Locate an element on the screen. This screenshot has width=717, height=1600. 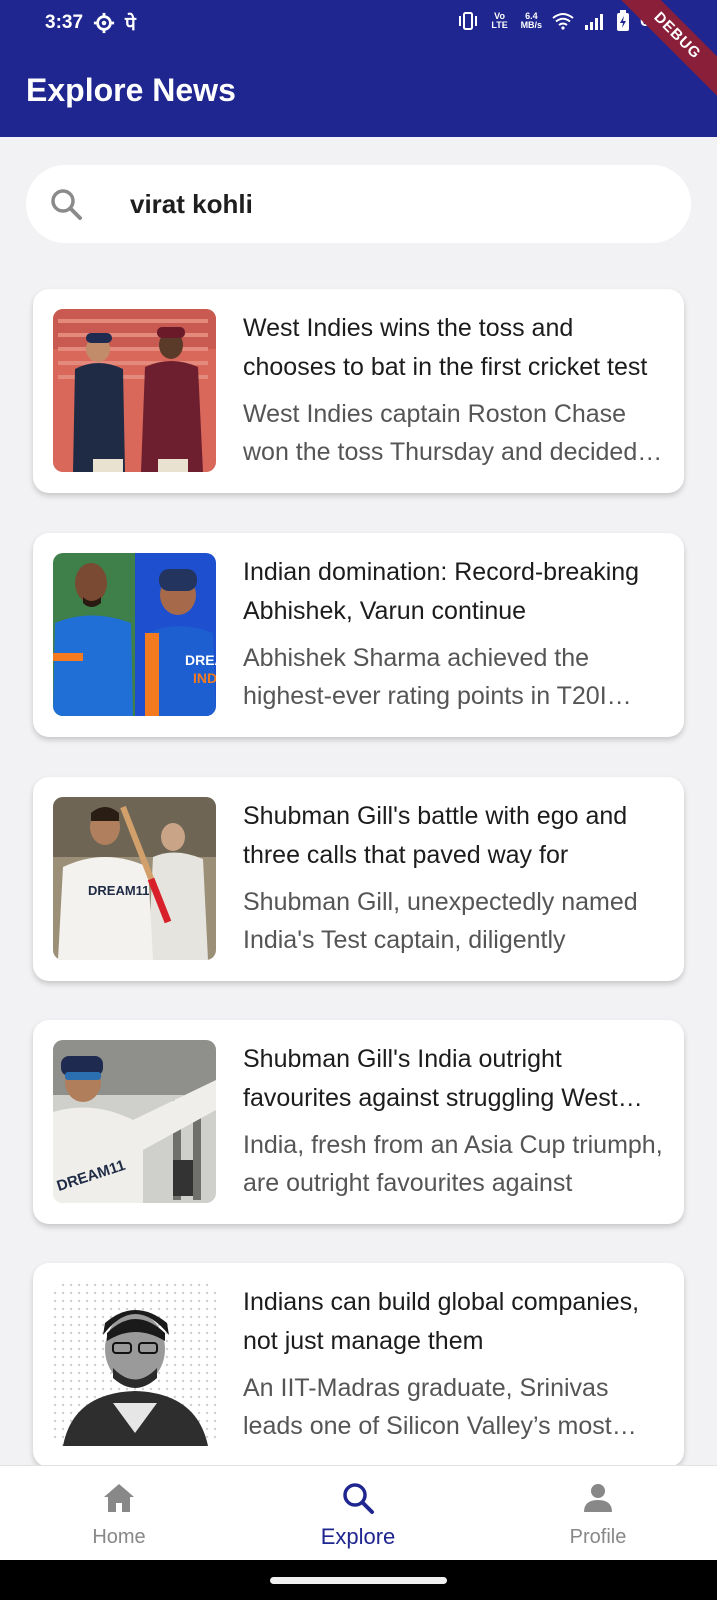
nav-item-profile: Profile is located at coordinates (598, 1513).